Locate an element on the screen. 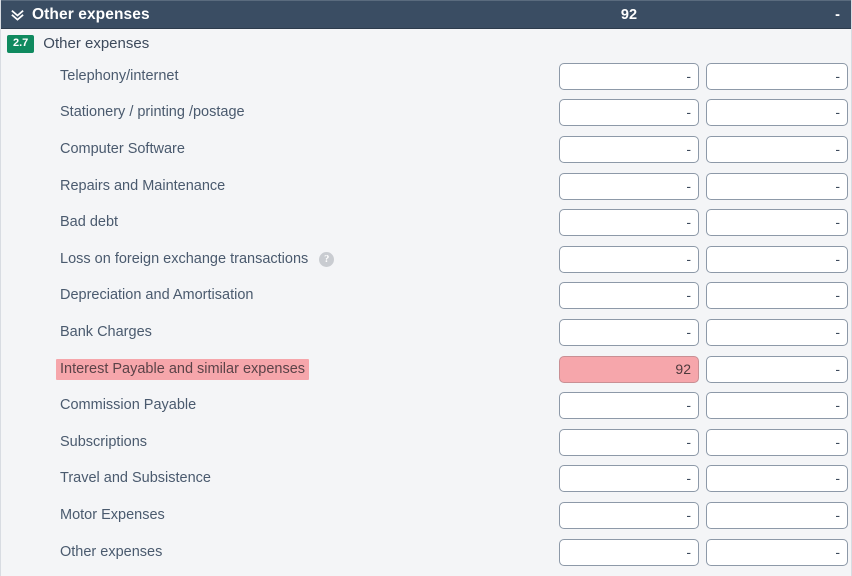  section-title: Other expenses is located at coordinates (91, 14).